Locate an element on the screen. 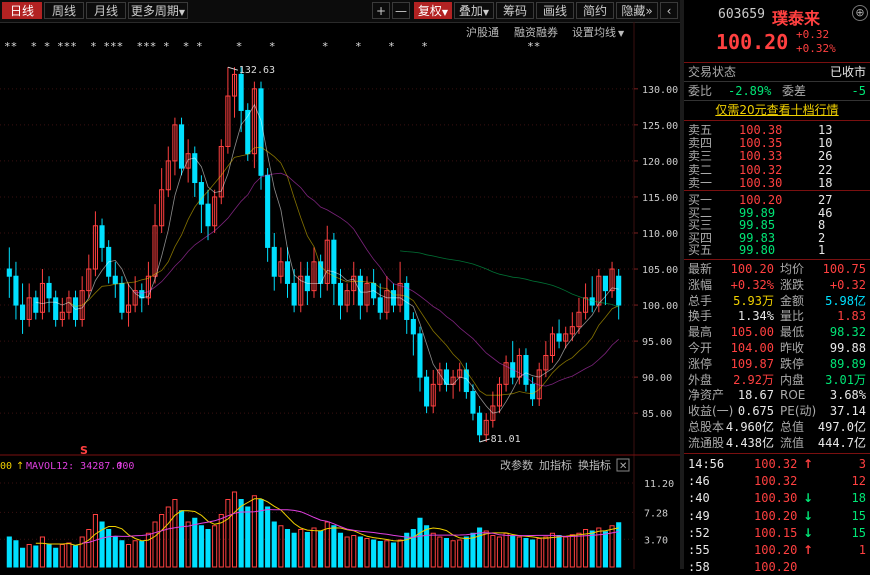 The height and width of the screenshot is (575, 870). zoom-out-button: — is located at coordinates (401, 10).